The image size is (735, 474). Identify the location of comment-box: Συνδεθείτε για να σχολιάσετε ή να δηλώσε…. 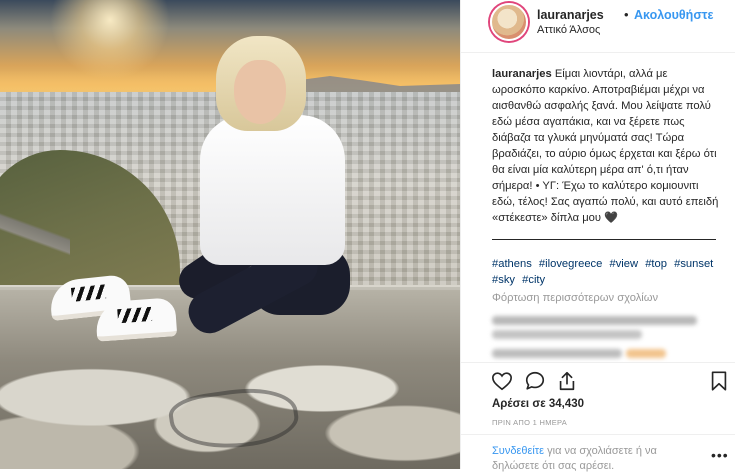
(598, 453).